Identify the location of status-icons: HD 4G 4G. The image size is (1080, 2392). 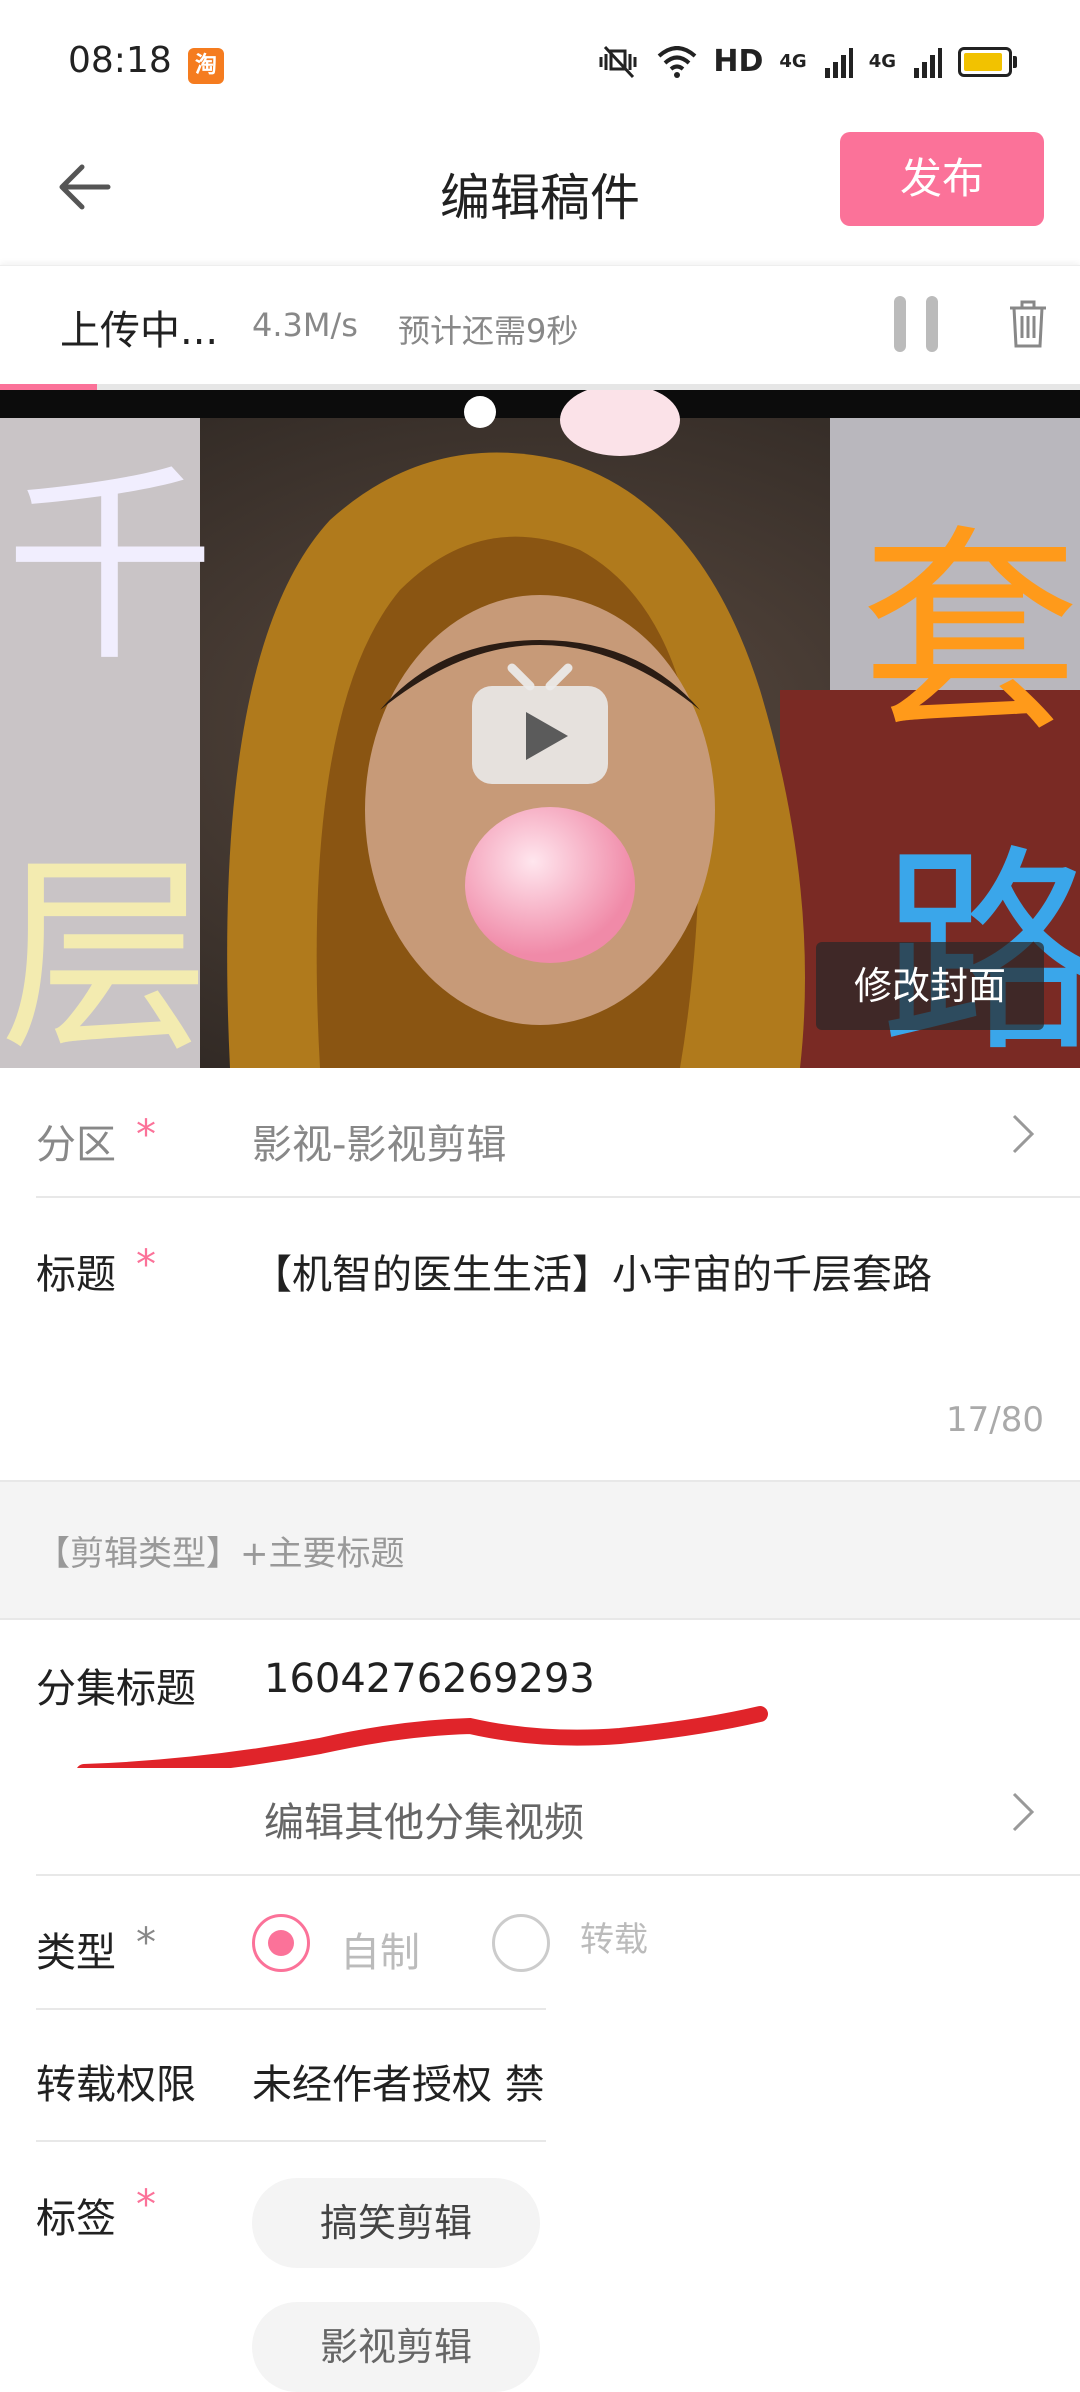
(806, 61).